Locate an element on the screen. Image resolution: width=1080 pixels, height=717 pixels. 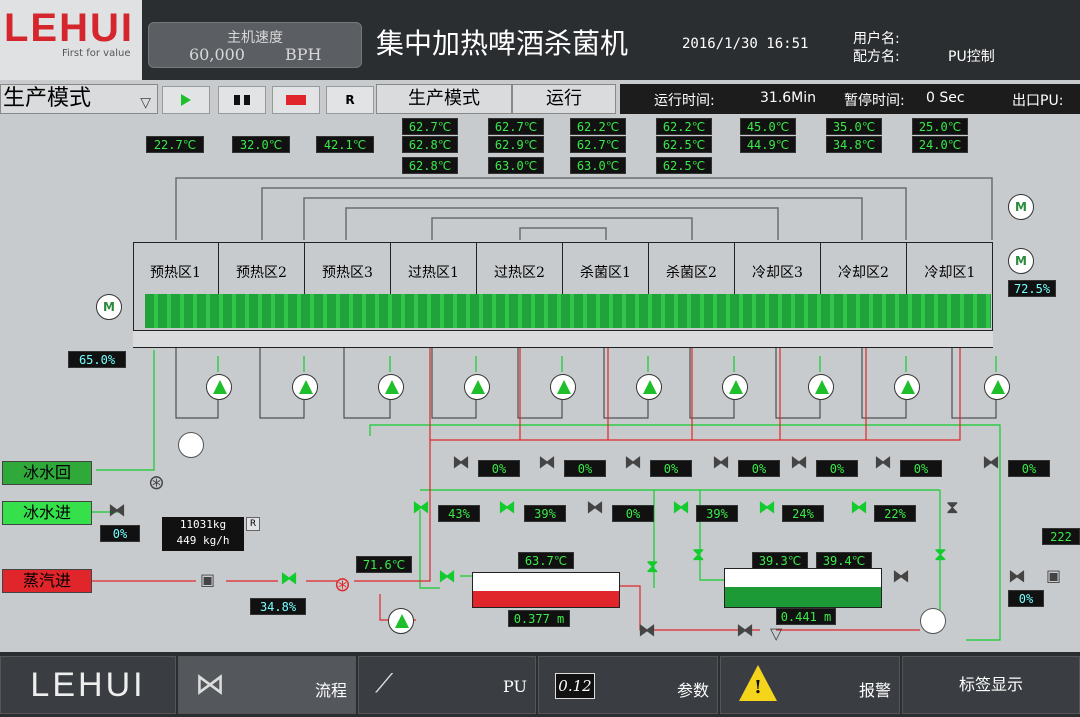
zone-label: 杀菌区1 is located at coordinates (606, 270).